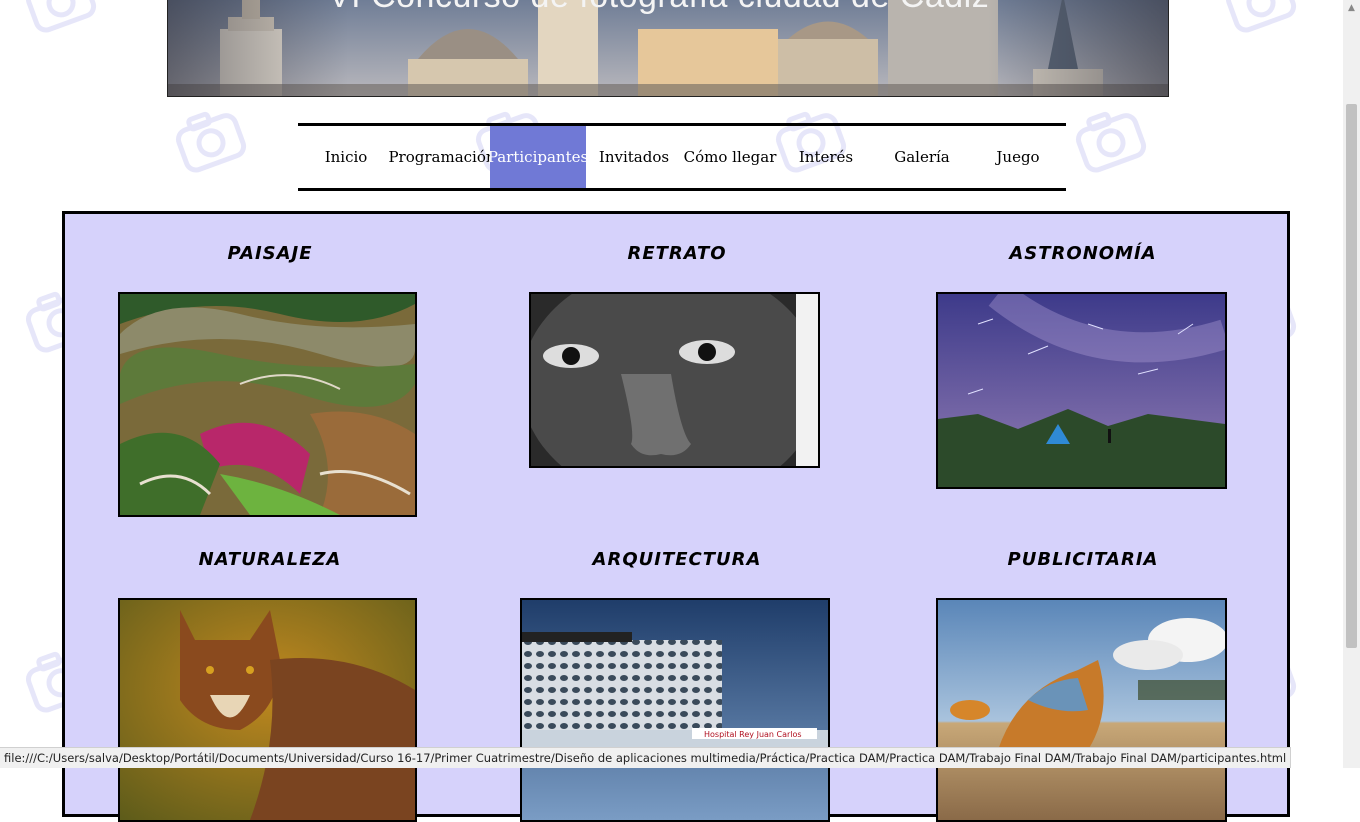 This screenshot has height=822, width=1360. I want to click on photo-publicitaria, so click(1081, 710).